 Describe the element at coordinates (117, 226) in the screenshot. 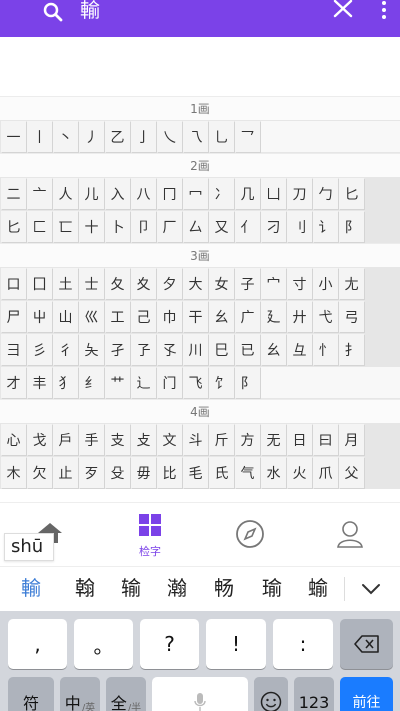

I see `radical-cell: 卜` at that location.